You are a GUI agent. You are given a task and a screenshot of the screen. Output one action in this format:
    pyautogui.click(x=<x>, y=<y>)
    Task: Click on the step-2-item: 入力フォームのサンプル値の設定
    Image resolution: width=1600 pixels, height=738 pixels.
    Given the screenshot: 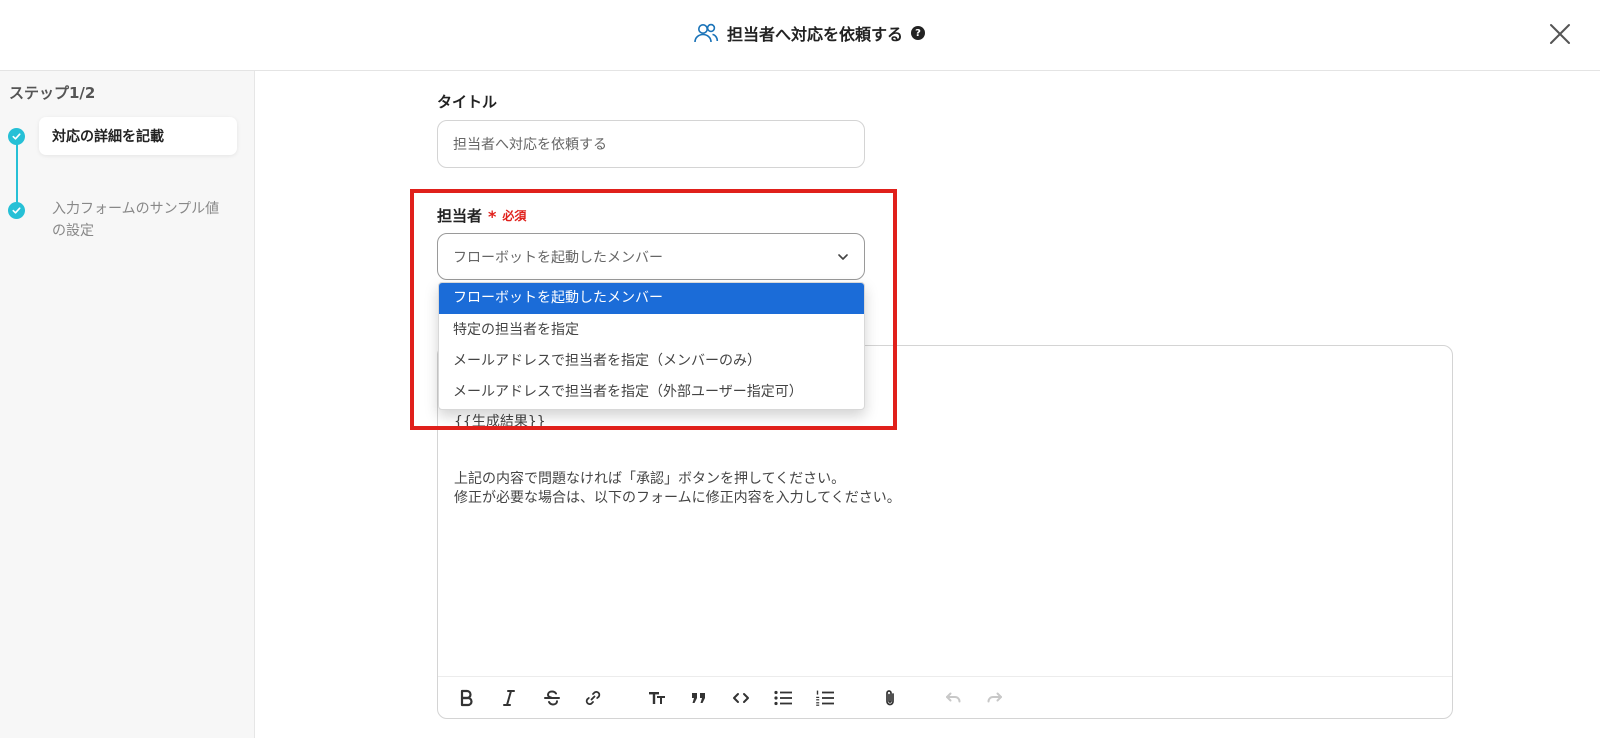 What is the action you would take?
    pyautogui.click(x=142, y=220)
    